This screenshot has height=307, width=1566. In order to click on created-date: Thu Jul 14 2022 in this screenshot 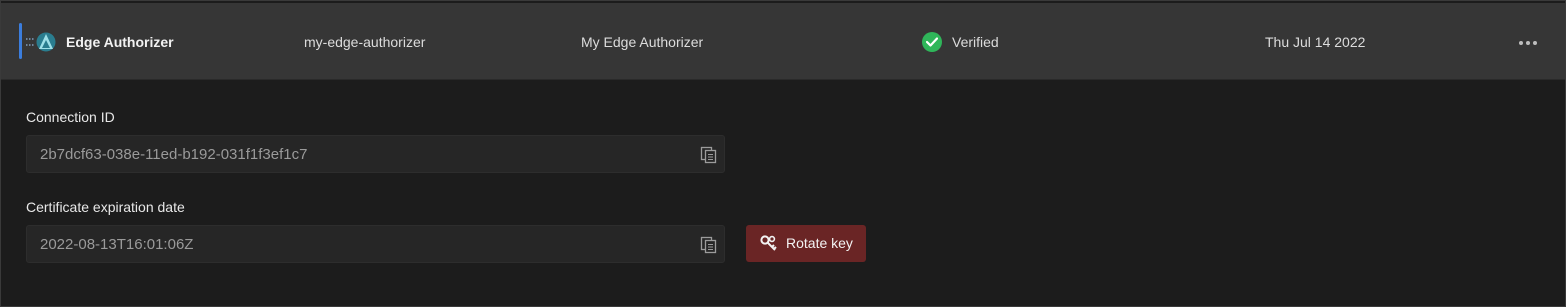, I will do `click(1315, 42)`.